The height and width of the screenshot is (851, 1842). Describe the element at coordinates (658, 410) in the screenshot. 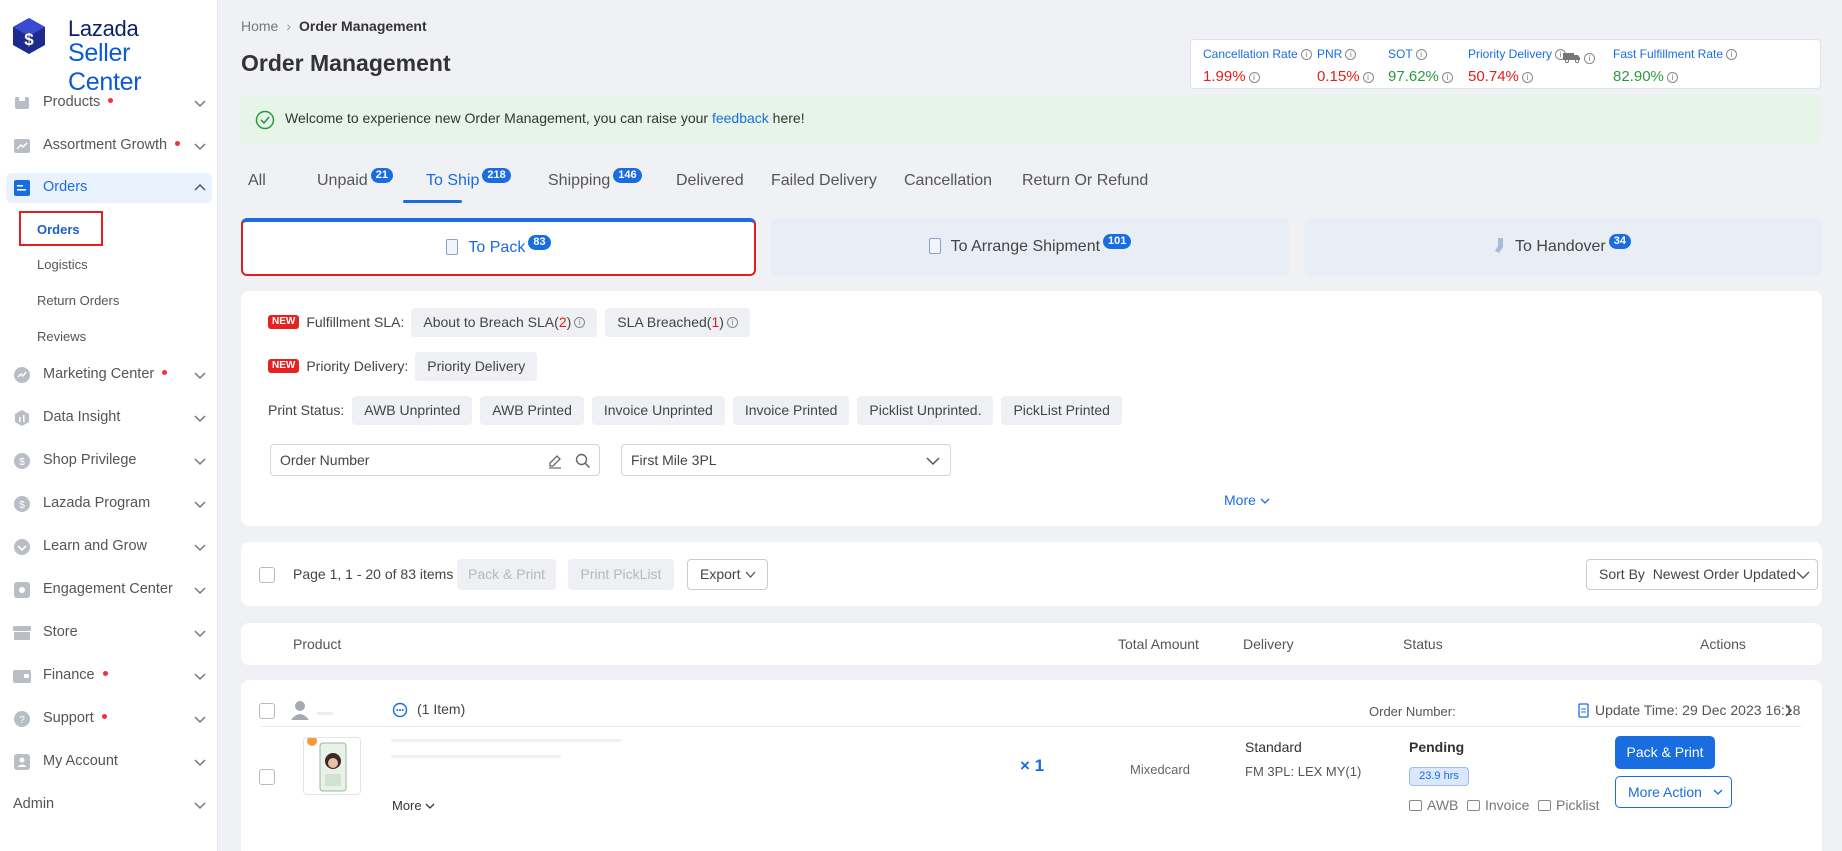

I see `filter-chip-invoice-unprinted: Invoice Unprinted` at that location.